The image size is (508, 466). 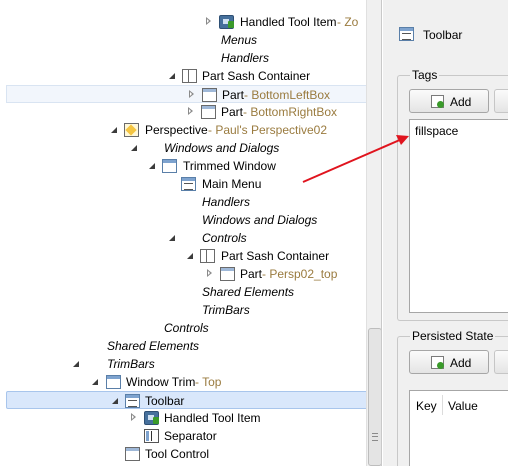 I want to click on separator-icon, so click(x=151, y=436).